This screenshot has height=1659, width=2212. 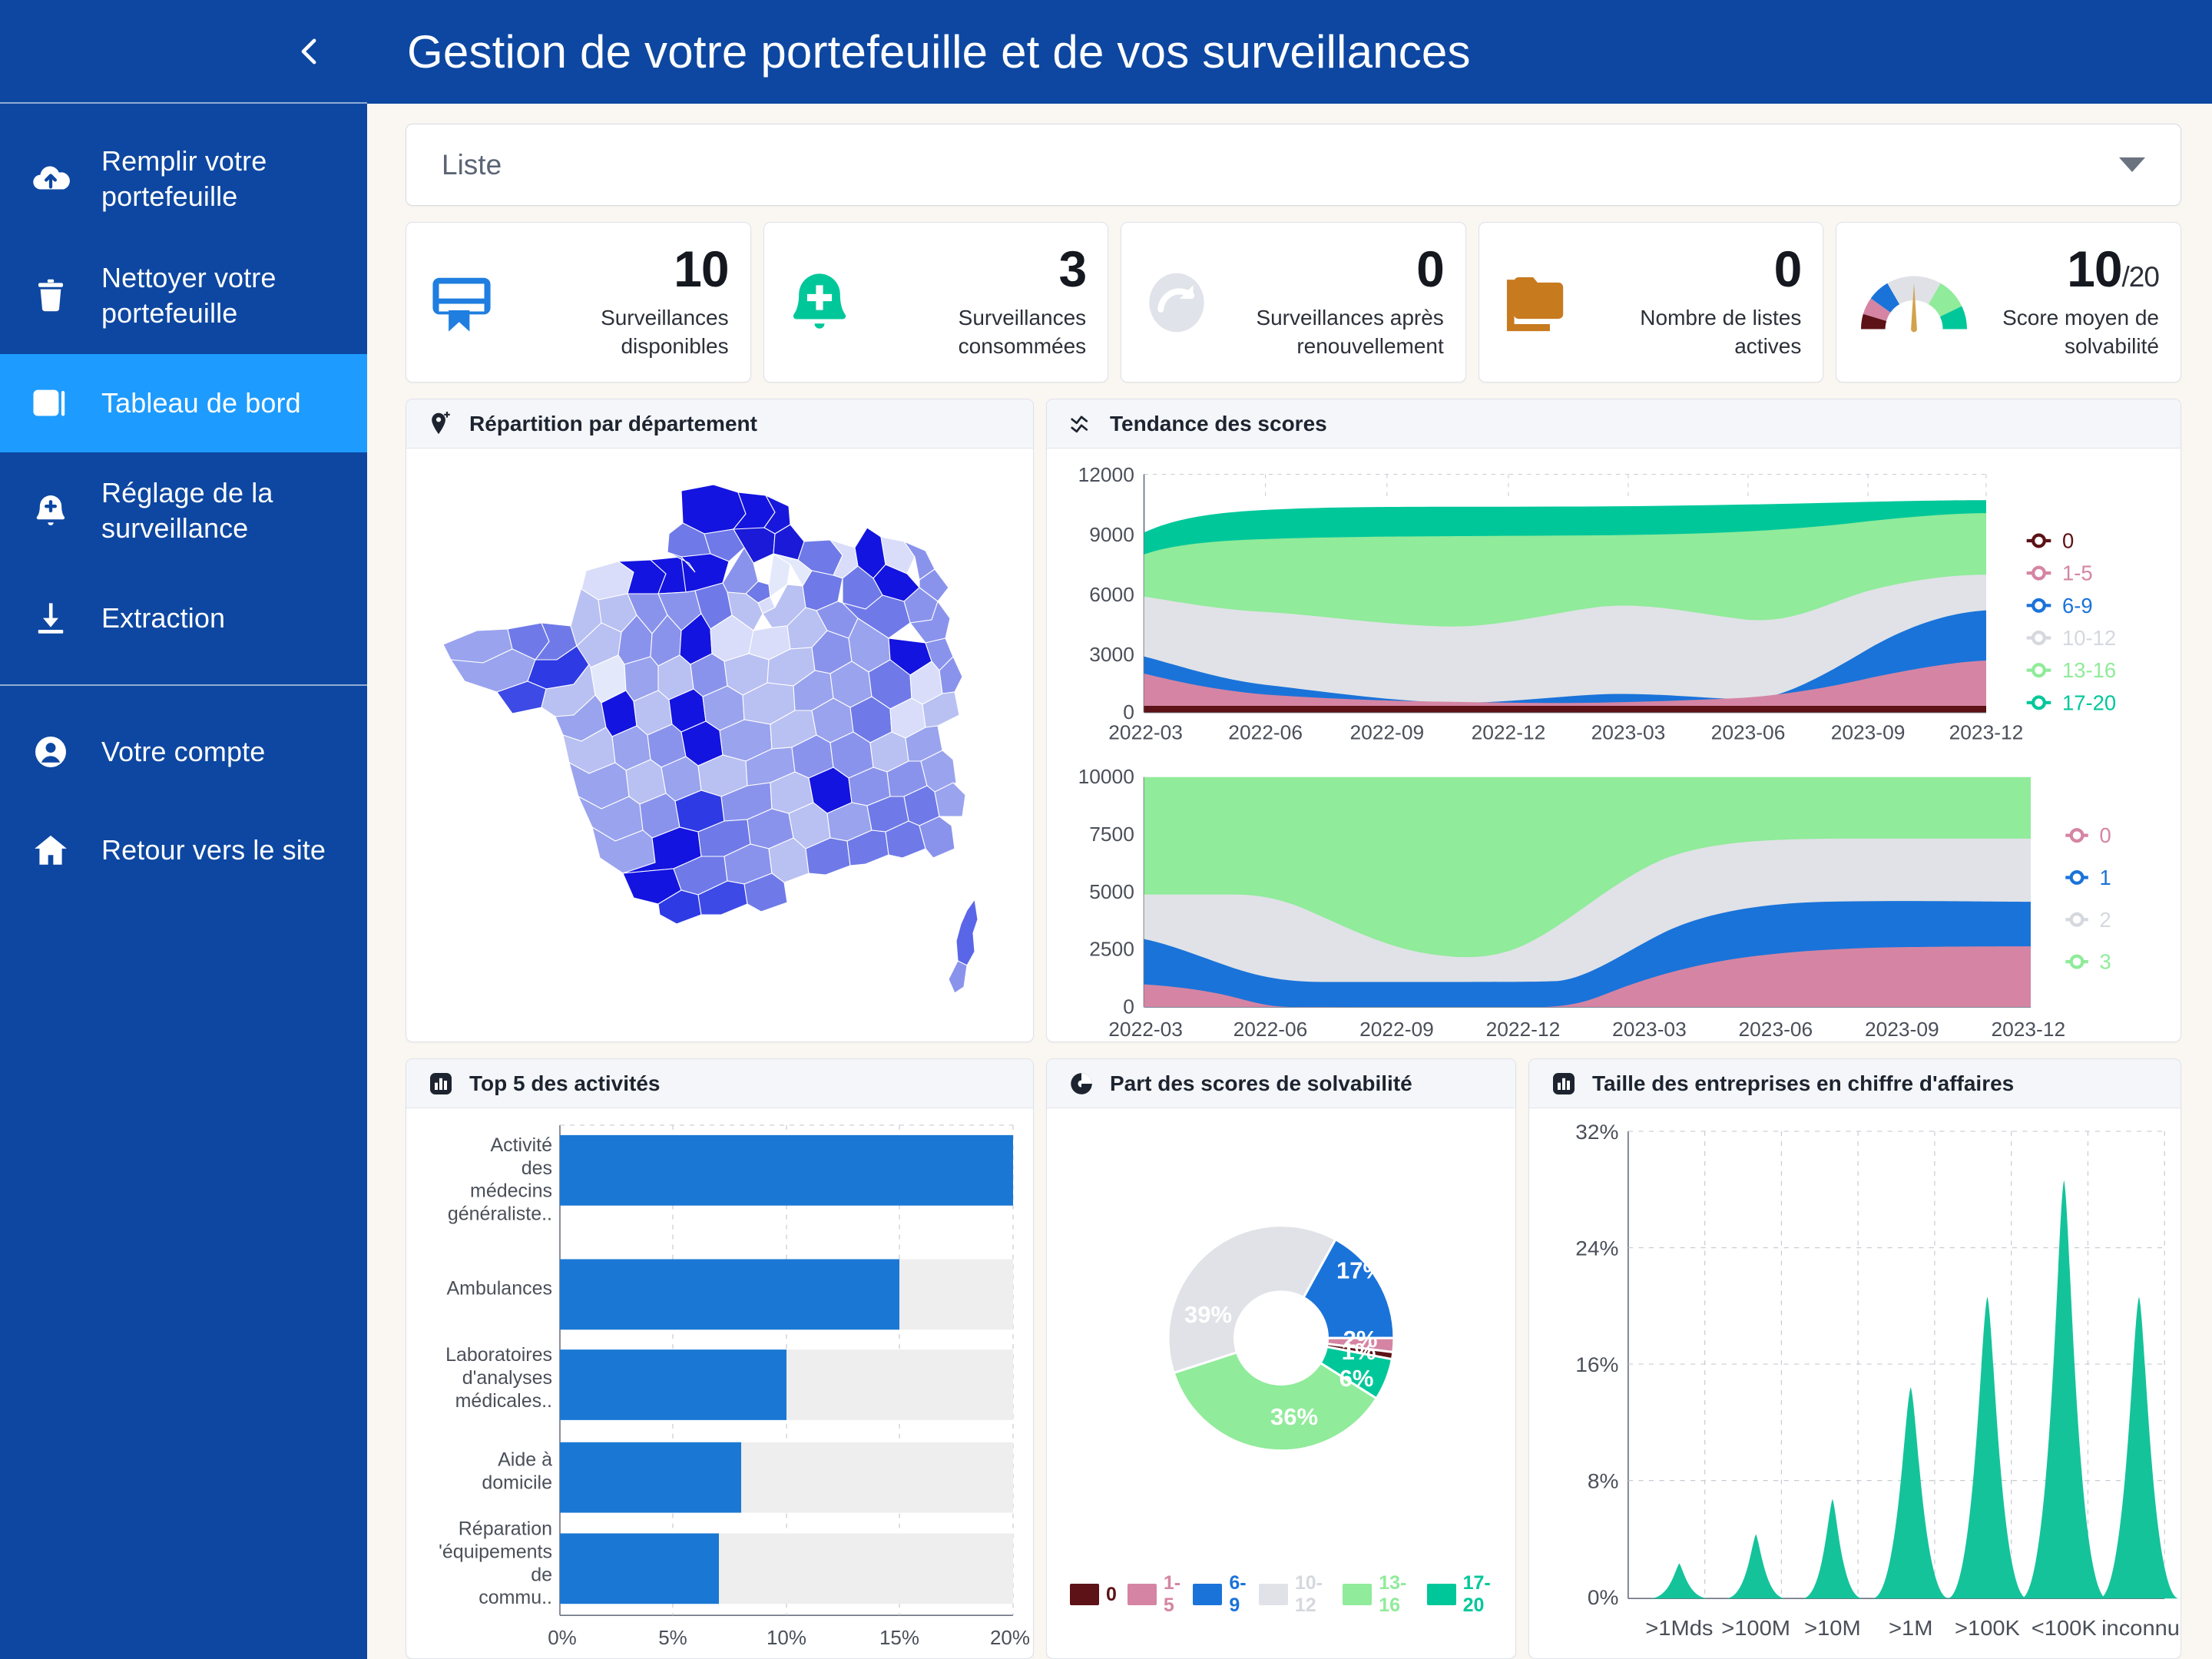 I want to click on panel-repartition-par-departement: Répartition par département, so click(x=720, y=720).